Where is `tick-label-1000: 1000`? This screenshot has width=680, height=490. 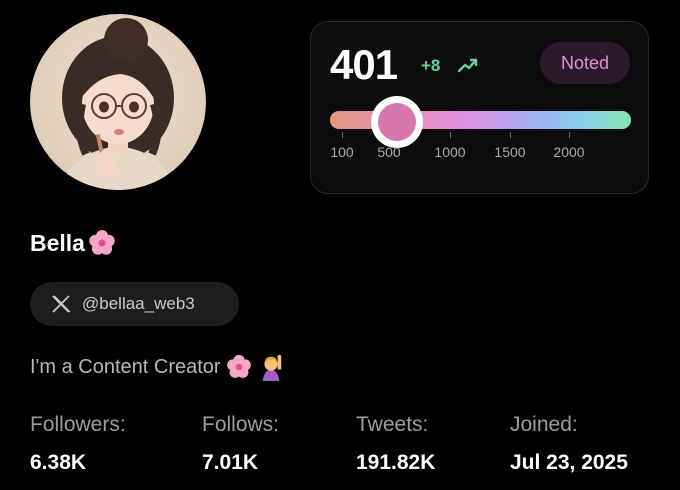
tick-label-1000: 1000 is located at coordinates (450, 152).